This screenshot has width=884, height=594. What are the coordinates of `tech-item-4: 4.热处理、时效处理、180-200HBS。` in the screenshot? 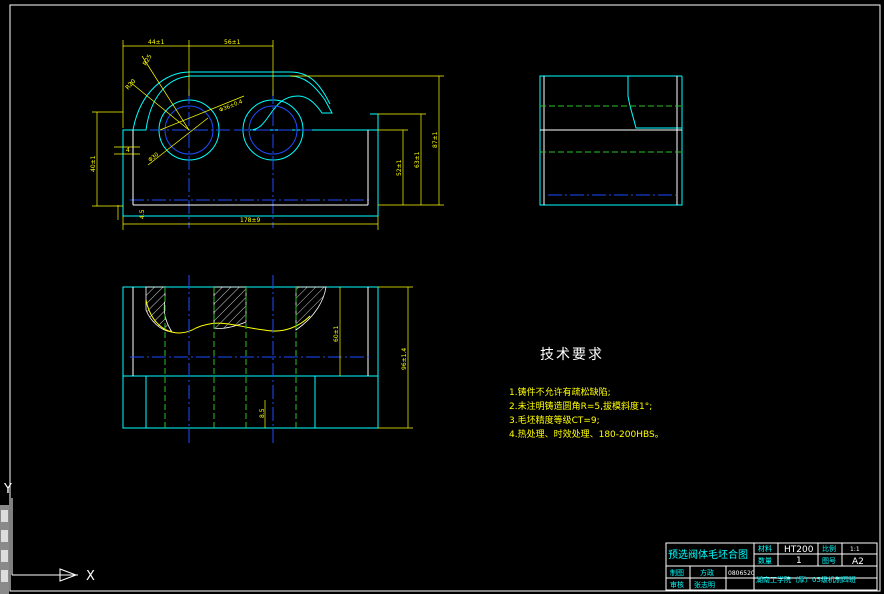 It's located at (586, 434).